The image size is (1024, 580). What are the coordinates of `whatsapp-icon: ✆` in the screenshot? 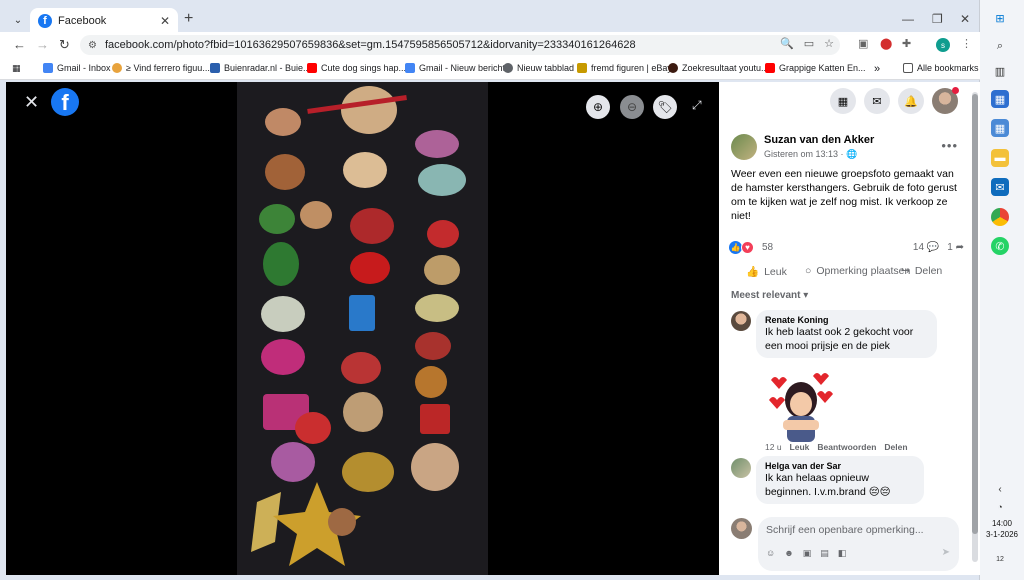 It's located at (1000, 246).